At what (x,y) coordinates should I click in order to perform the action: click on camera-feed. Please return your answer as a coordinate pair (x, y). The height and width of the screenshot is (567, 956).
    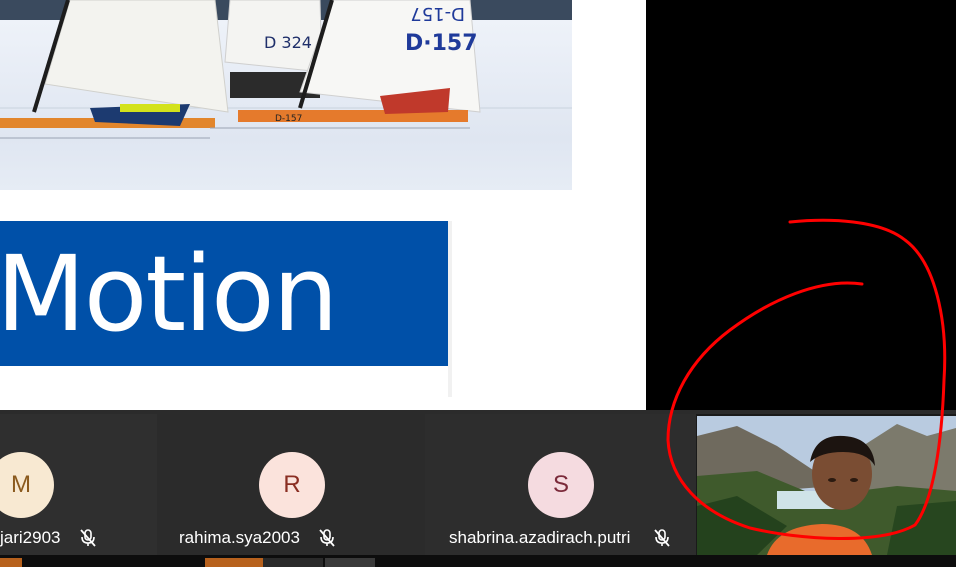
    Looking at the image, I should click on (826, 485).